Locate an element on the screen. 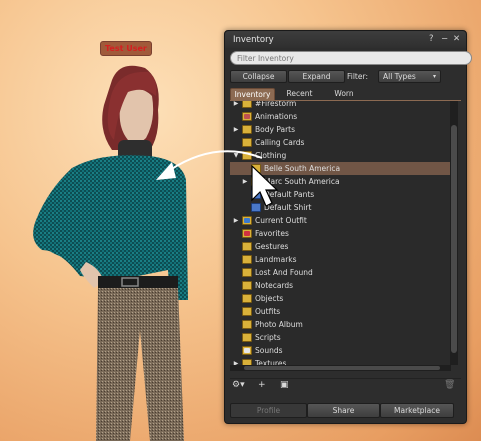 This screenshot has width=481, height=441. inventory-row-label: Default Pants is located at coordinates (289, 194).